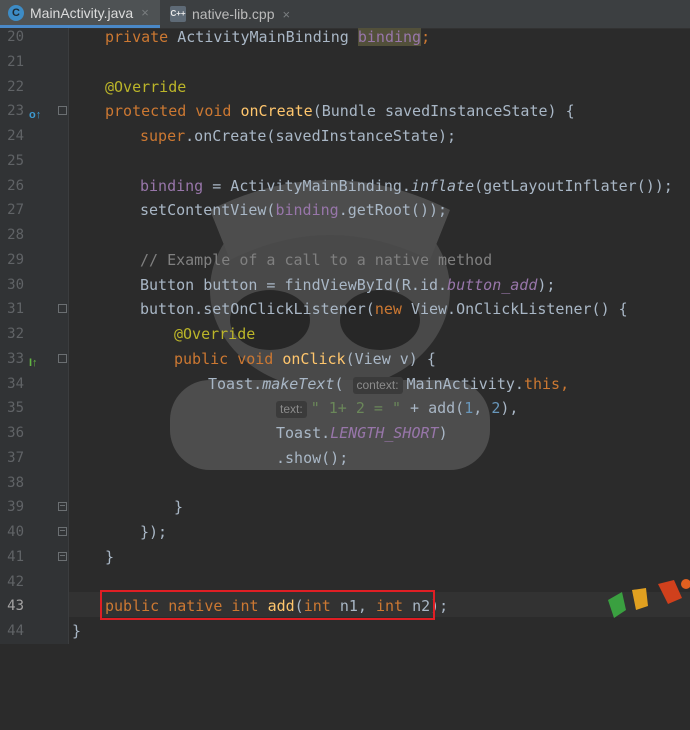  What do you see at coordinates (15, 581) in the screenshot?
I see `line-number: 42` at bounding box center [15, 581].